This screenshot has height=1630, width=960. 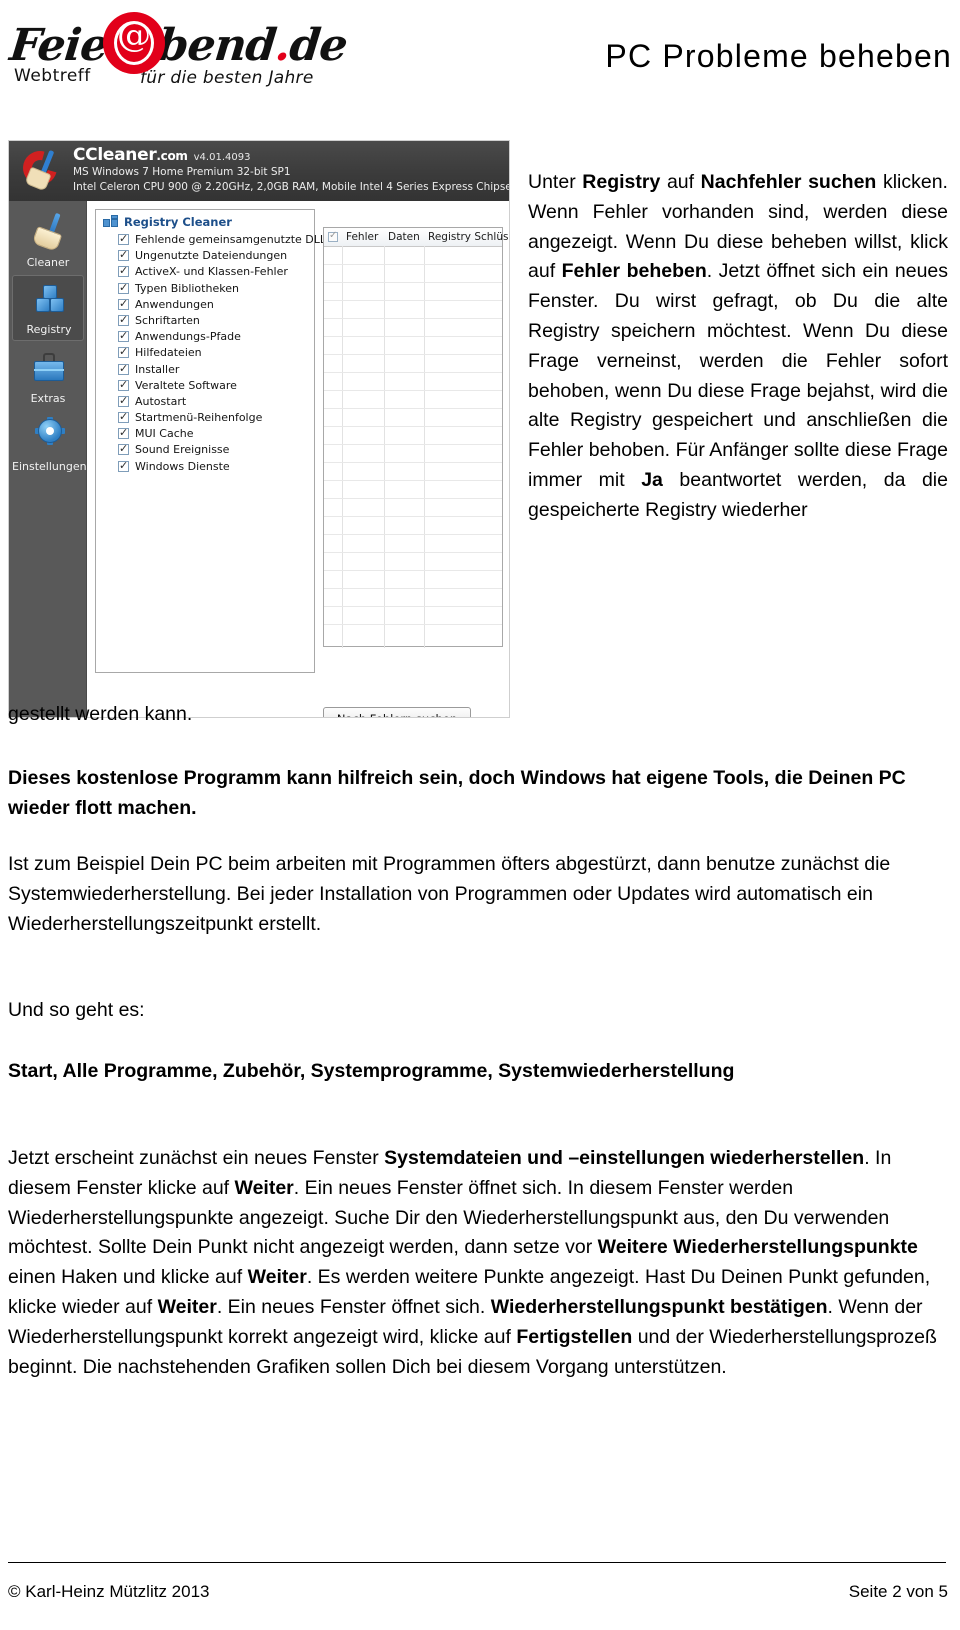 I want to click on list-item-label: Autostart, so click(x=161, y=401).